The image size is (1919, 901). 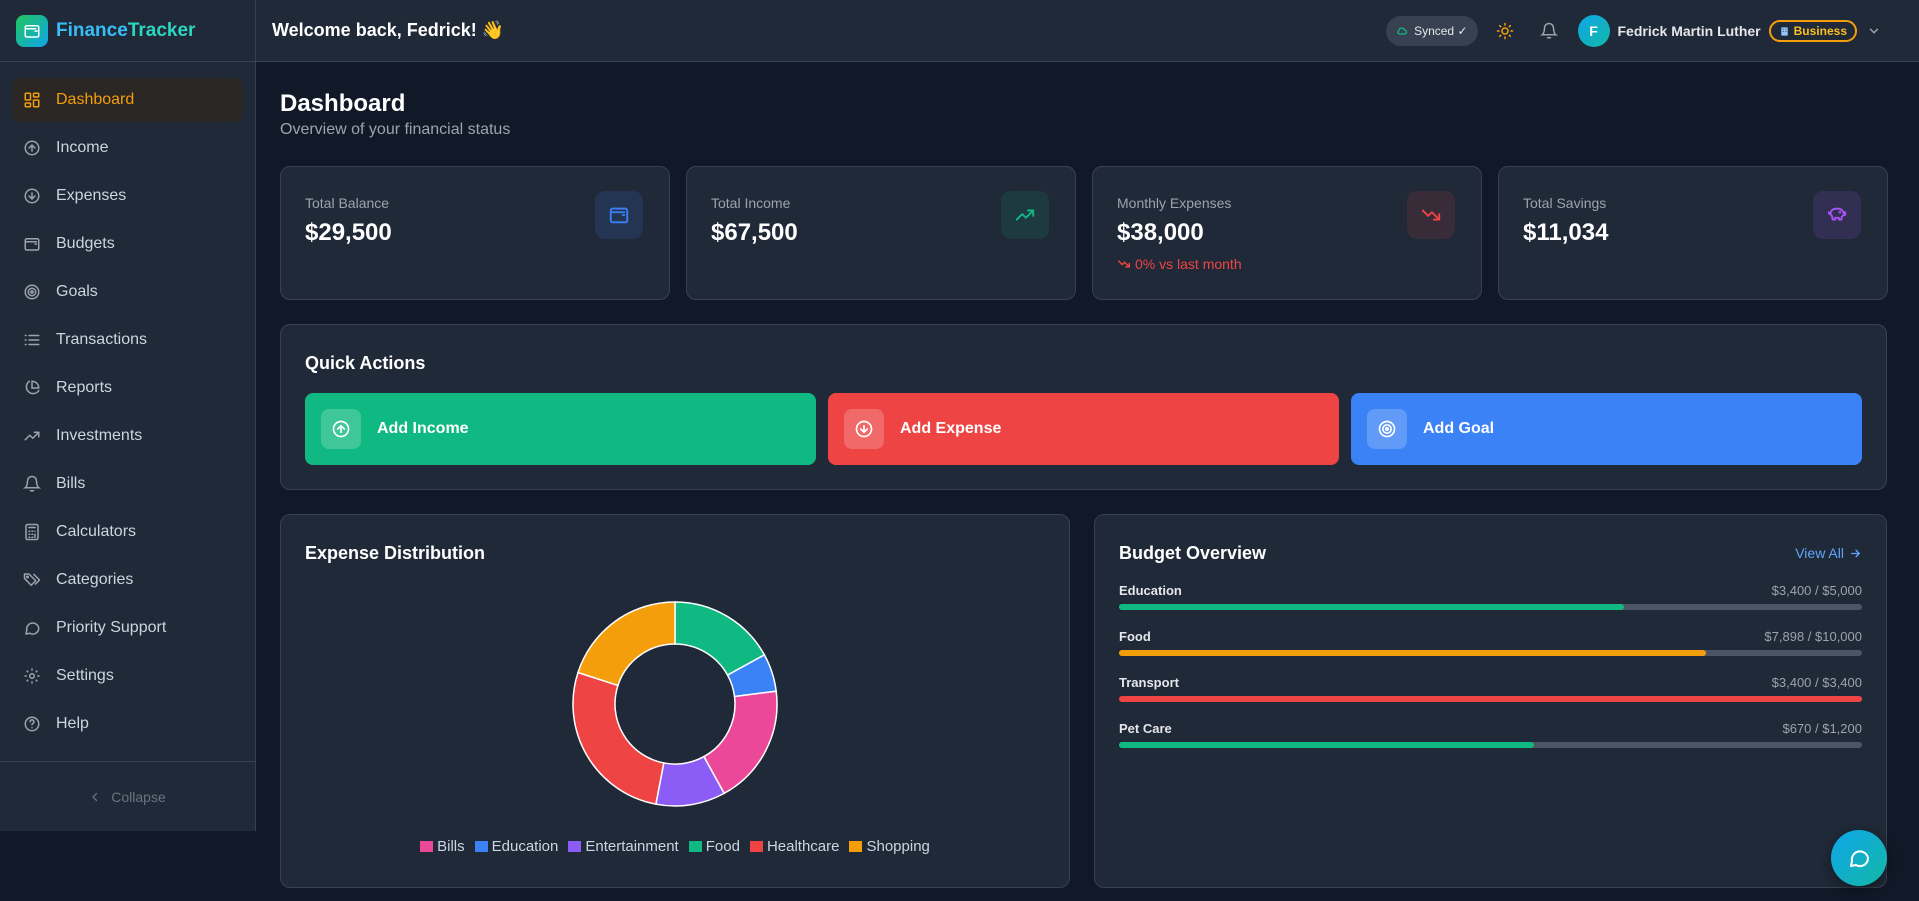 I want to click on chat-bubble-icon, so click(x=1859, y=858).